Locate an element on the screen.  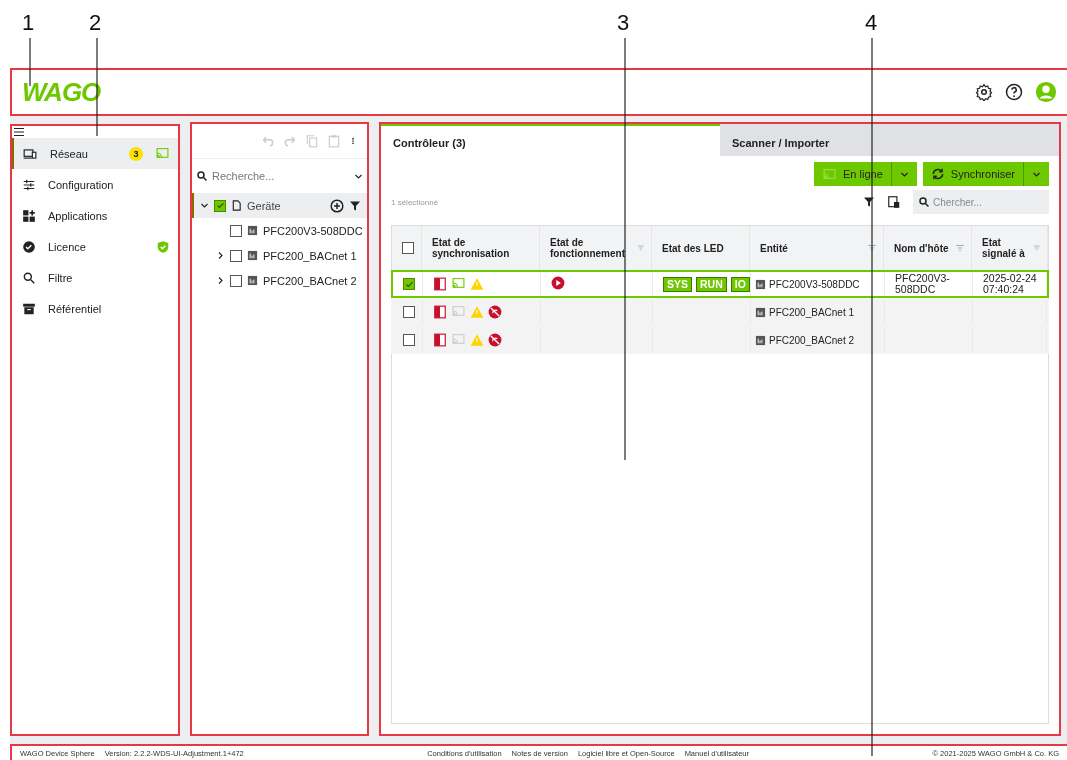
sidebar-item: Applications is located at coordinates (95, 215).